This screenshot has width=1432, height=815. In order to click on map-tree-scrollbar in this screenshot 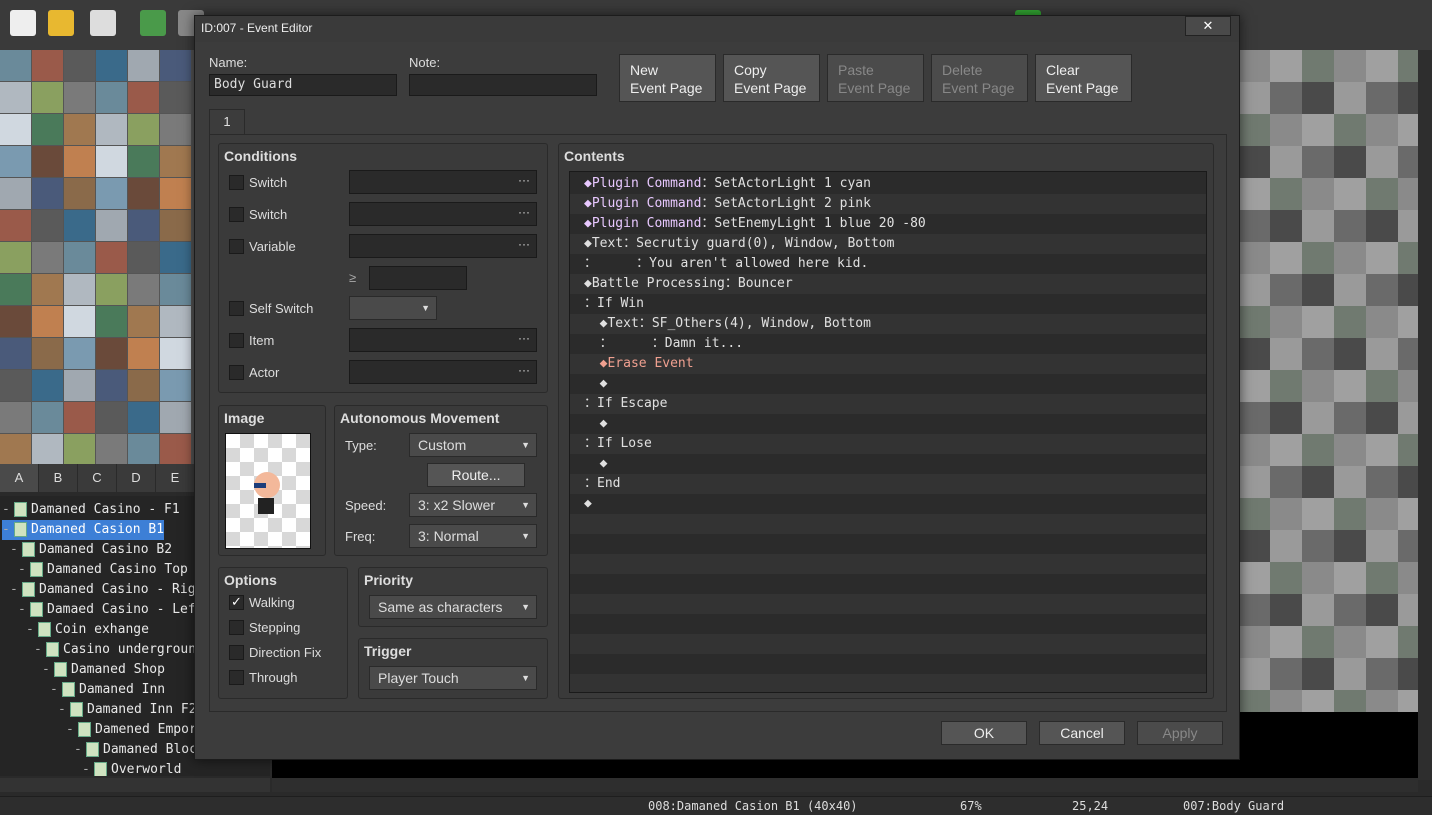, I will do `click(135, 785)`.